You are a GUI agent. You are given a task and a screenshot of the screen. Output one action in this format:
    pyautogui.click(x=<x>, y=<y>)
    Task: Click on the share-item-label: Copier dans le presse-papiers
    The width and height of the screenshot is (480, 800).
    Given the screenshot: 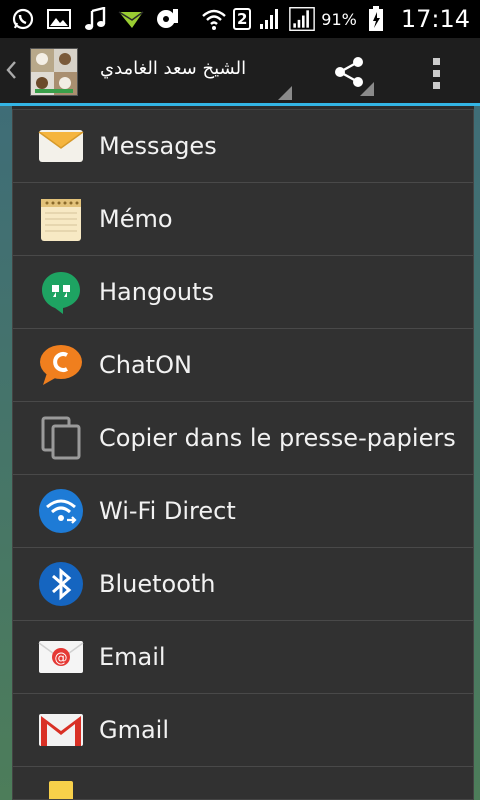 What is the action you would take?
    pyautogui.click(x=277, y=438)
    